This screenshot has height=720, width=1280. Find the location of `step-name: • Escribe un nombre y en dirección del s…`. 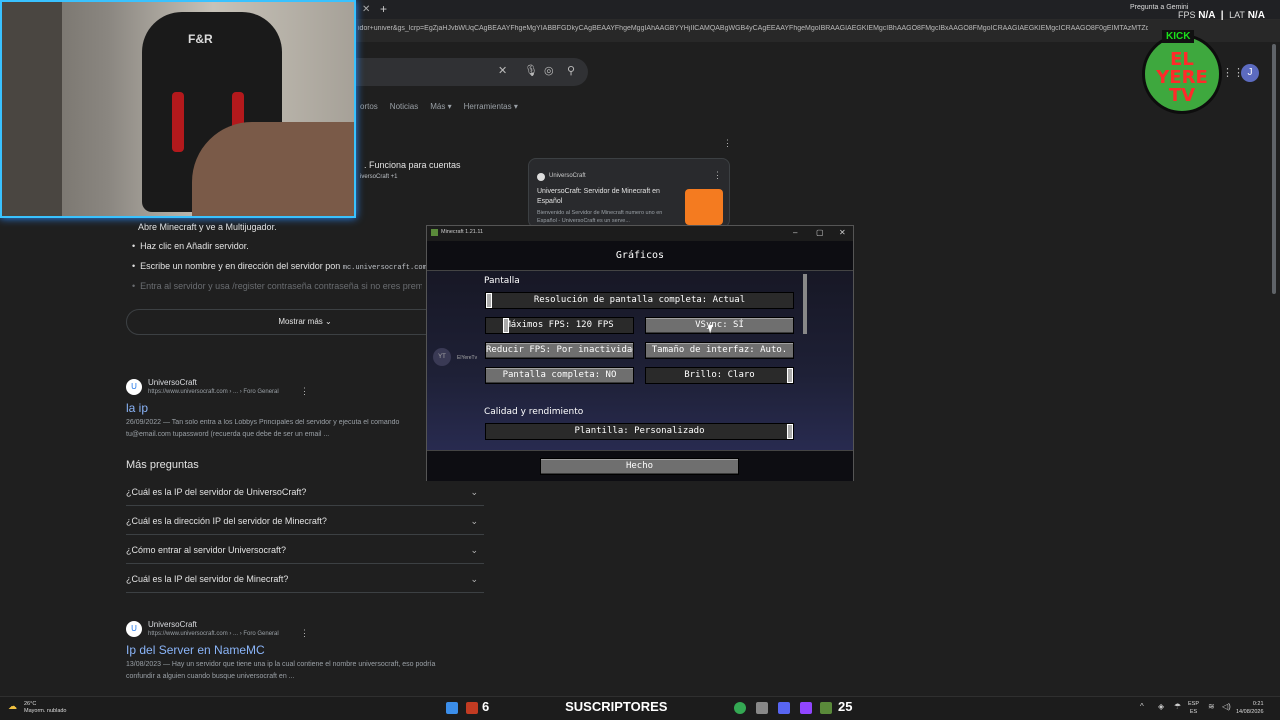

step-name: • Escribe un nombre y en dirección del s… is located at coordinates (279, 266).